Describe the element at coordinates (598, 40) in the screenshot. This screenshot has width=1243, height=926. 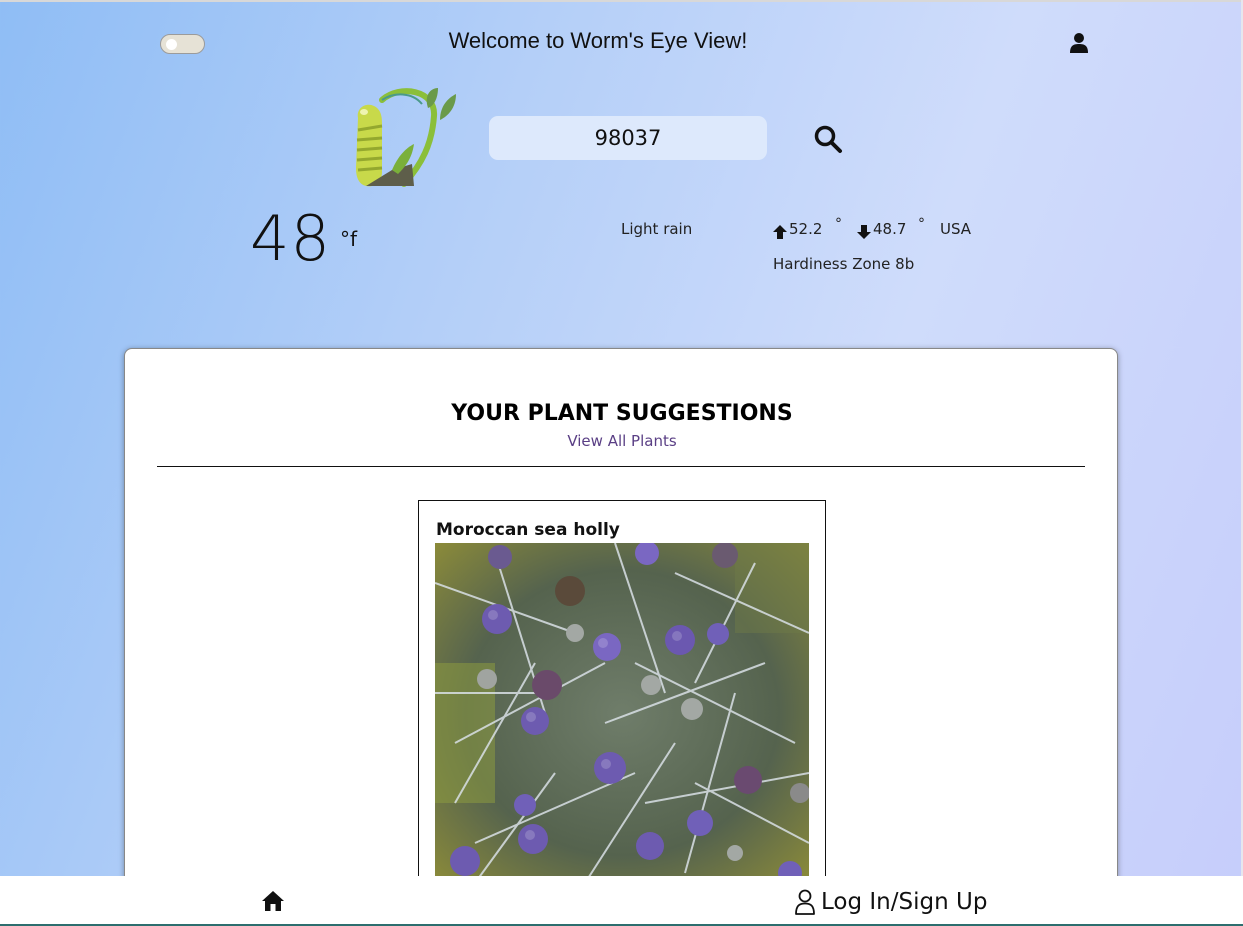
I see `welcome-title: Welcome to Worm's Eye View!` at that location.